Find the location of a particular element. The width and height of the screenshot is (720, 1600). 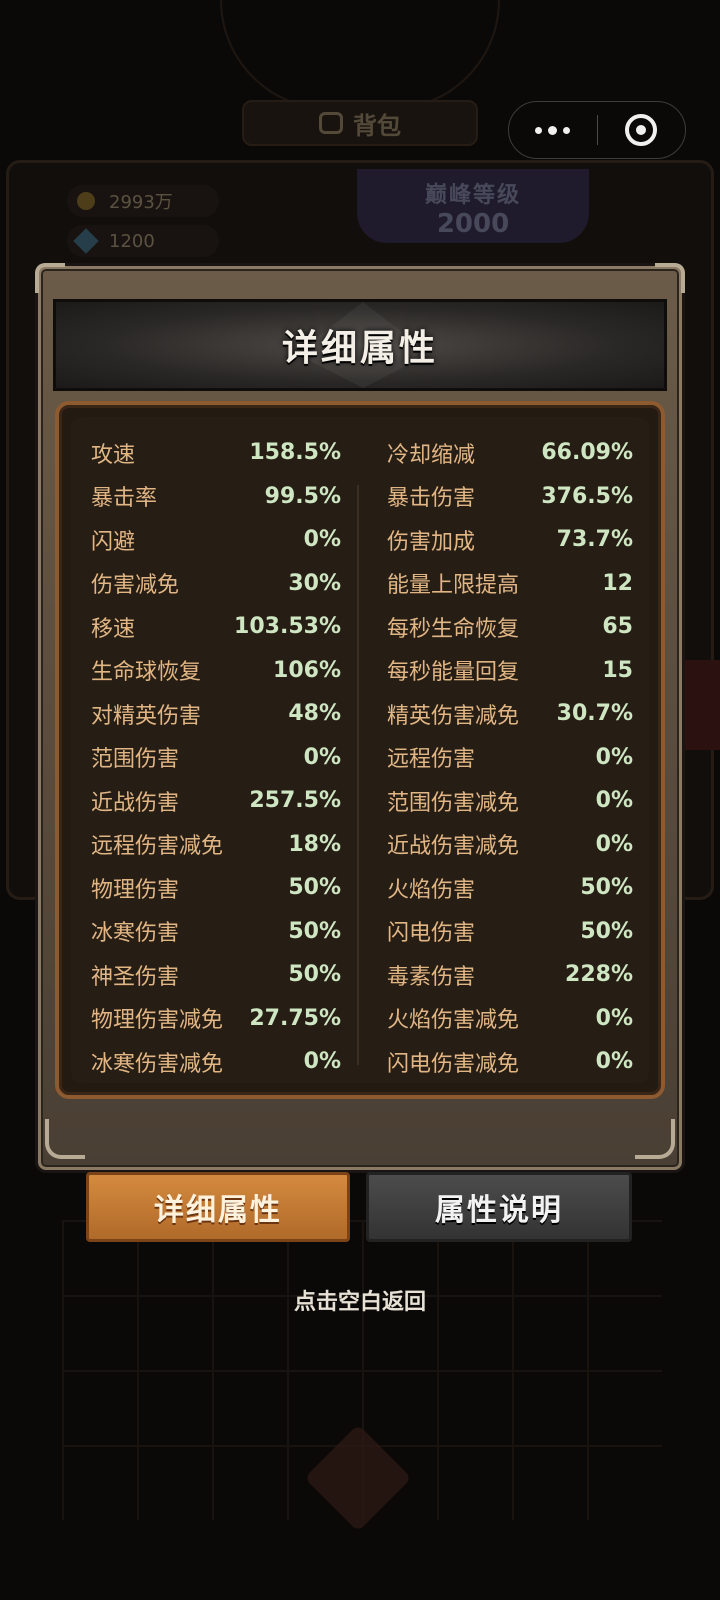

stat-label: 冰寒伤害减免 is located at coordinates (157, 1064).